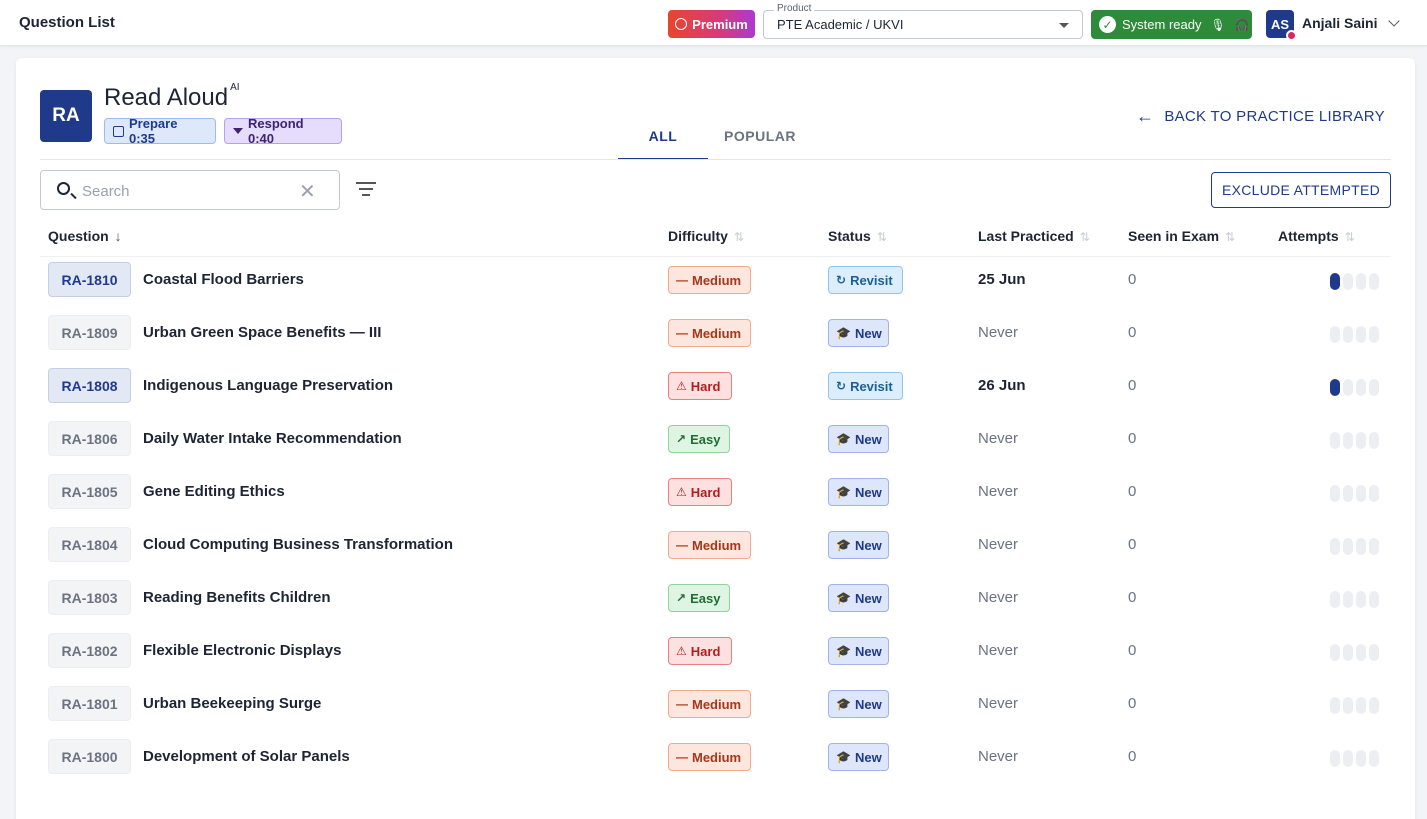 Image resolution: width=1427 pixels, height=819 pixels. I want to click on exclude-attempted-button: EXCLUDE ATTEMPTED, so click(1301, 190).